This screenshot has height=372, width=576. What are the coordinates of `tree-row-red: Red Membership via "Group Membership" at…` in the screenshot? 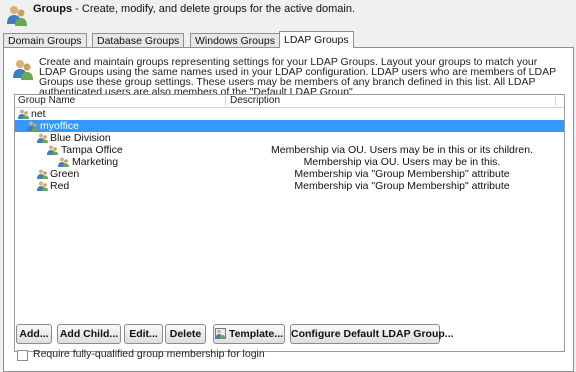 It's located at (289, 186).